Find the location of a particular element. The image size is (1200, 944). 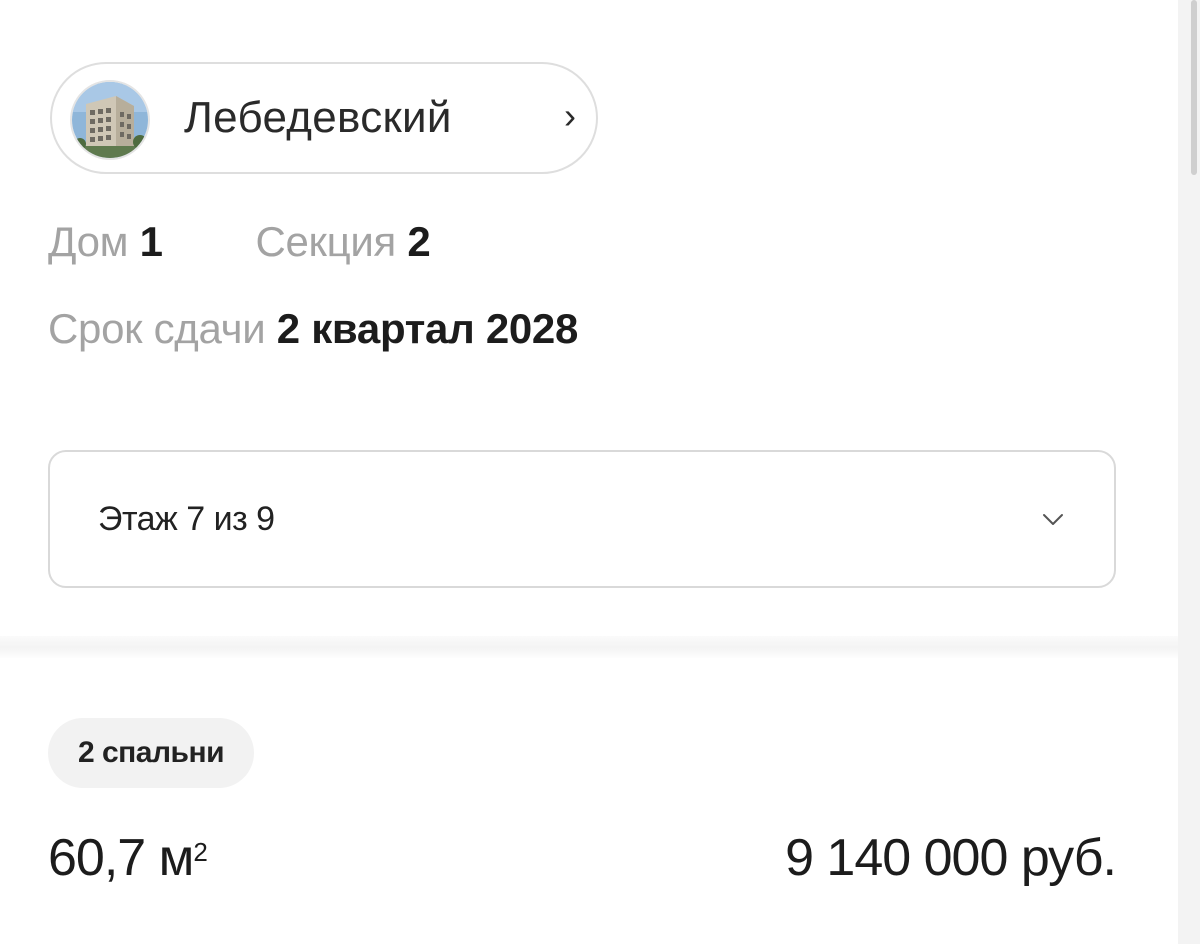

floor-selected-value: Этаж 7 из 9 is located at coordinates (186, 519).